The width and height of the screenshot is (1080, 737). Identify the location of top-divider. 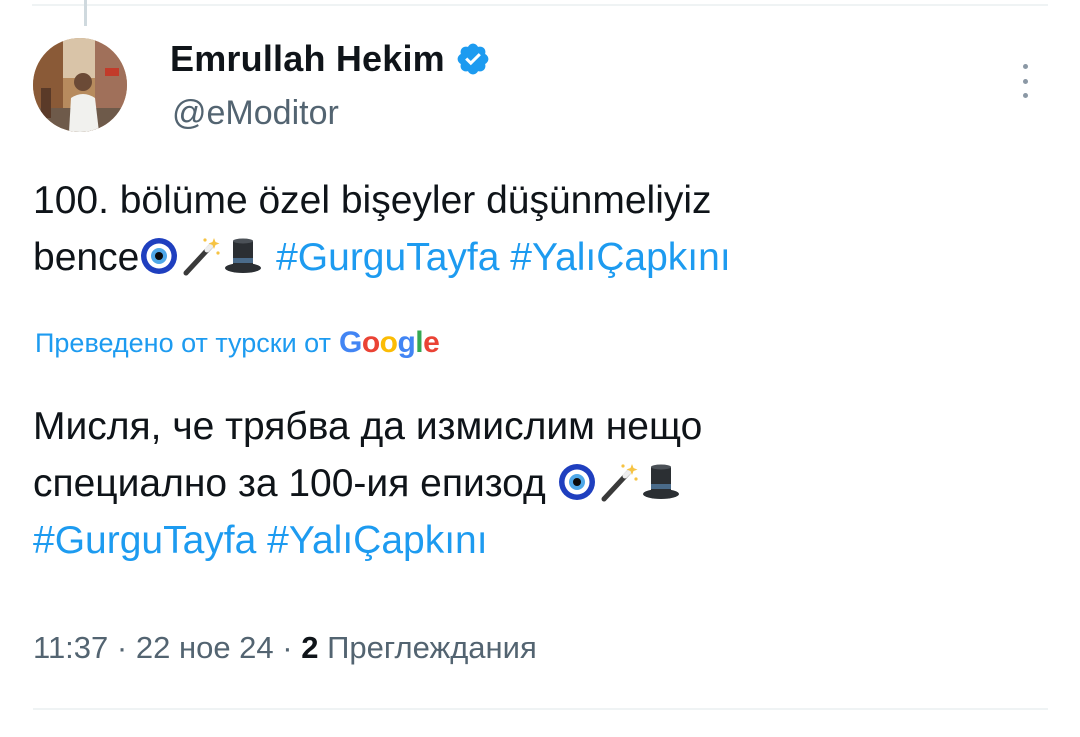
(540, 5).